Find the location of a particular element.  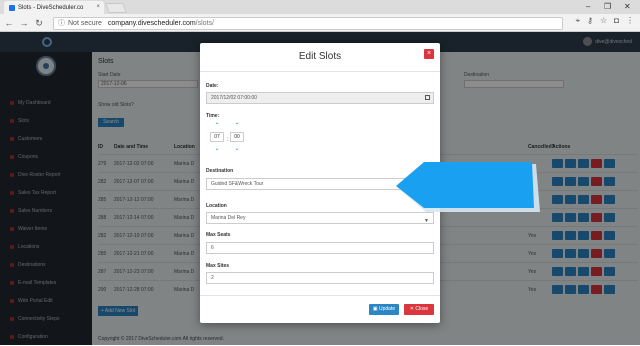

minute-input: 00 is located at coordinates (237, 137).